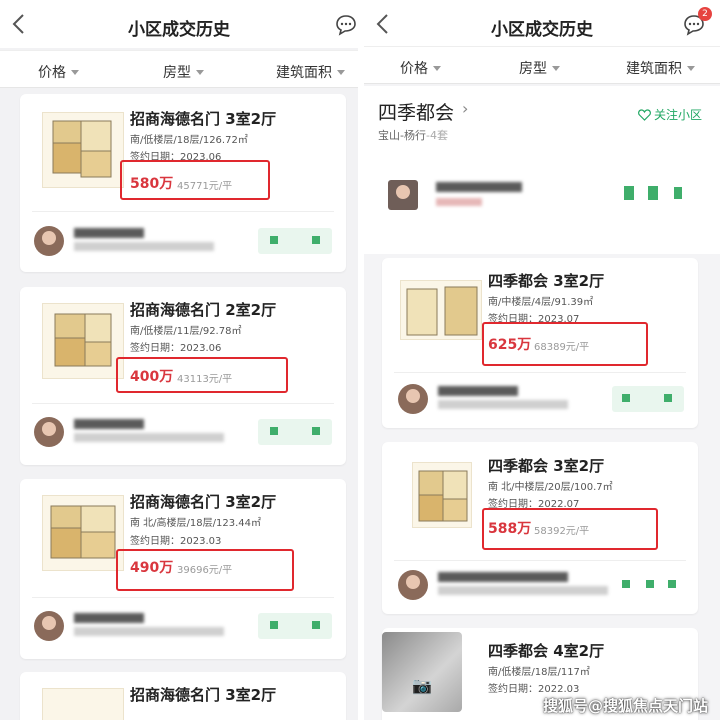 Image resolution: width=720 pixels, height=720 pixels. Describe the element at coordinates (186, 331) in the screenshot. I see `listing-meta: 南/低楼层/11层/92.78㎡` at that location.